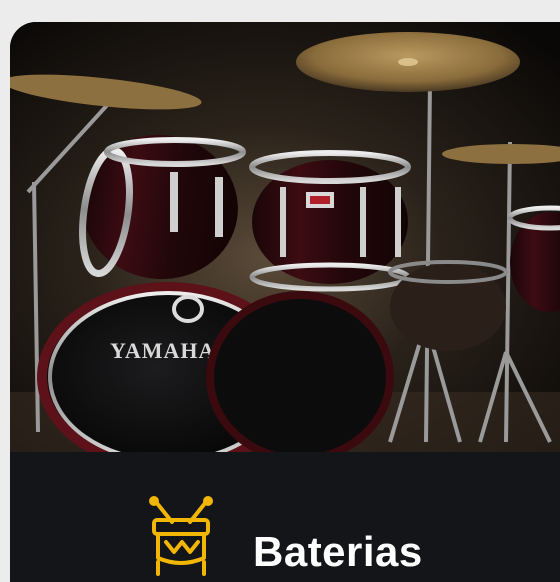 Image resolution: width=560 pixels, height=582 pixels. I want to click on drum-brand-logo: YAMAHA, so click(162, 350).